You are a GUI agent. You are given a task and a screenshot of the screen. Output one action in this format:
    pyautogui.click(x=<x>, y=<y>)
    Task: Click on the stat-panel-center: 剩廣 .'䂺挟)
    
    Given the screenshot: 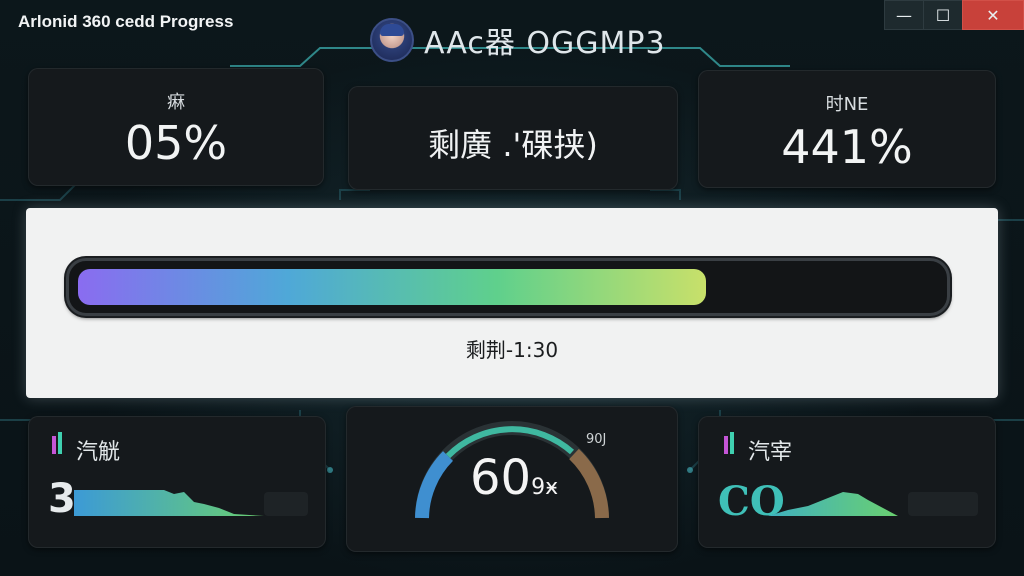 What is the action you would take?
    pyautogui.click(x=513, y=138)
    